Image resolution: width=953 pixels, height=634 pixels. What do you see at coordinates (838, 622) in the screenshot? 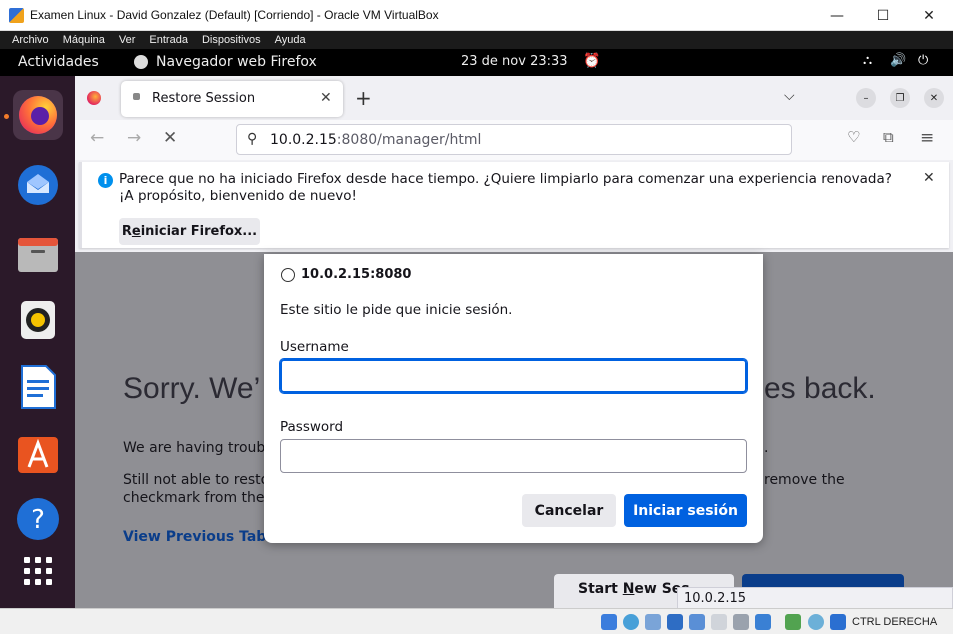
I see `keyboard-capture-icon` at bounding box center [838, 622].